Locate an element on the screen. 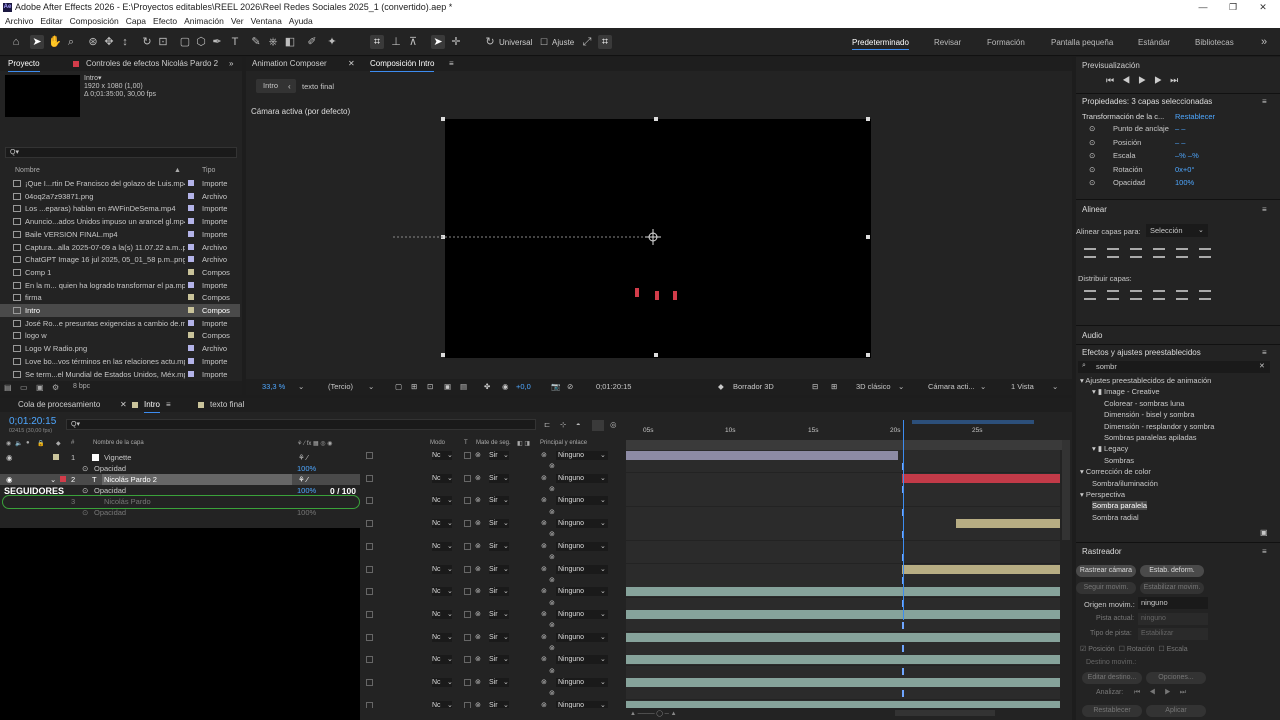  renderer-3d-dropdown-icon: ⌄ is located at coordinates (901, 387).